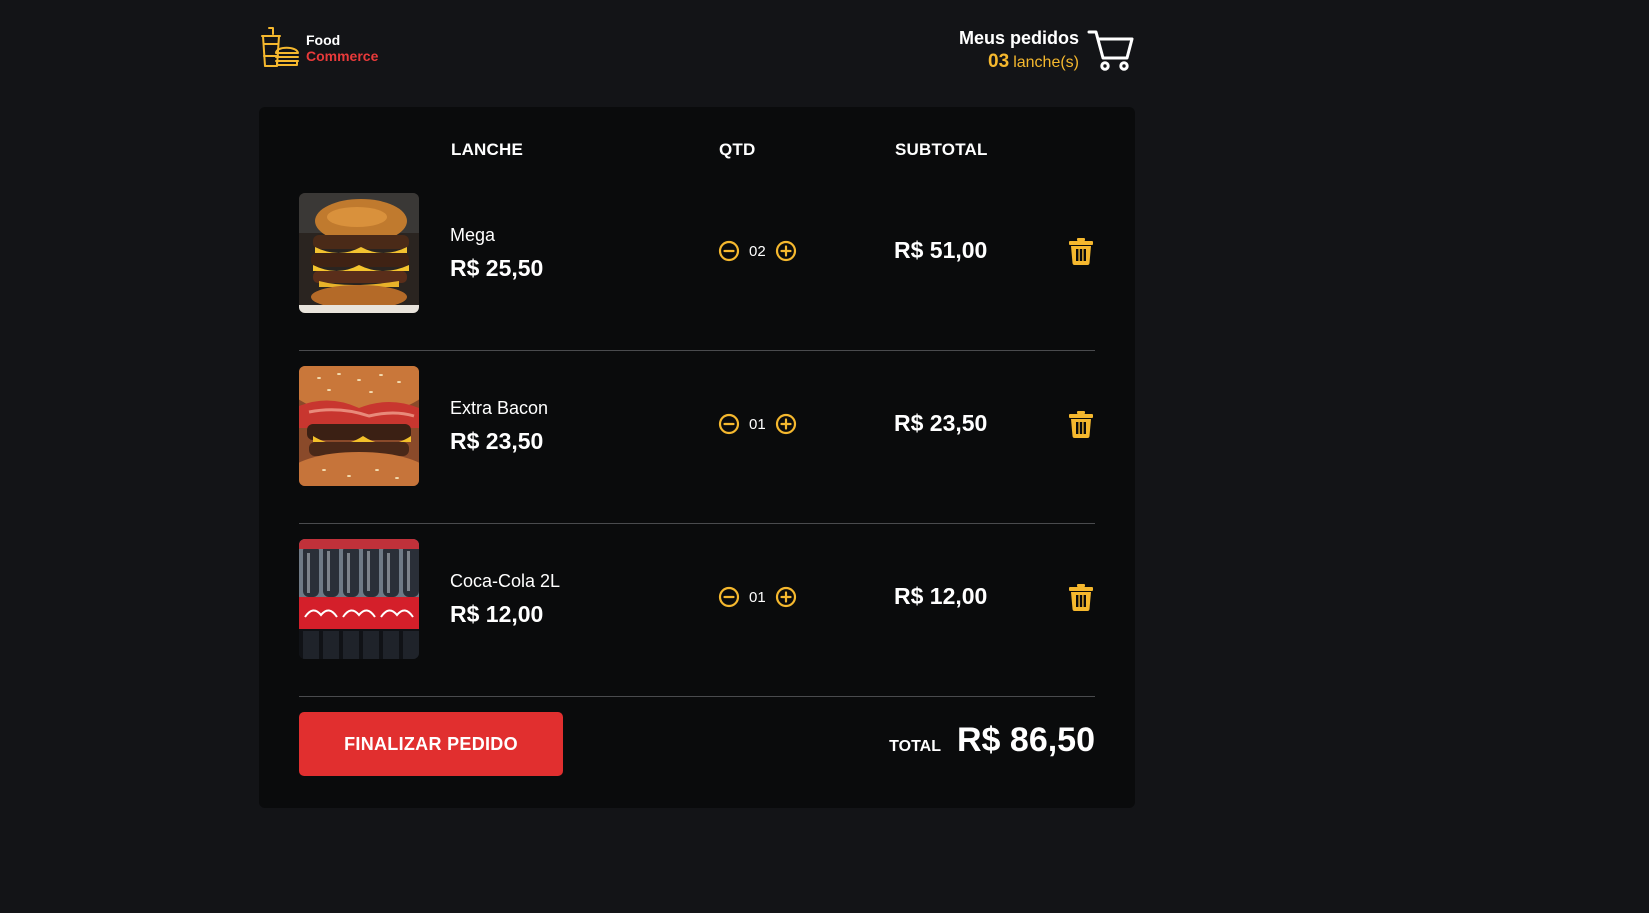  Describe the element at coordinates (697, 610) in the screenshot. I see `table-row: Coca-Cola 2L R$ 12,00 01 R$ 12,00` at that location.